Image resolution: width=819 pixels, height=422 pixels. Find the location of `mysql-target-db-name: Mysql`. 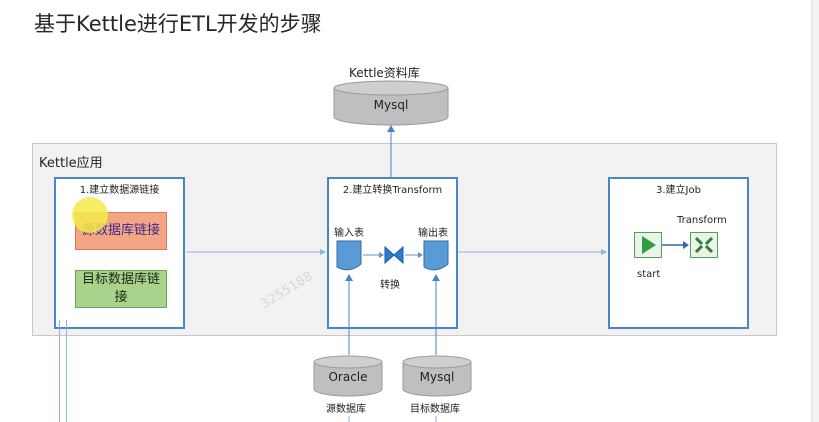

mysql-target-db-name: Mysql is located at coordinates (437, 377).